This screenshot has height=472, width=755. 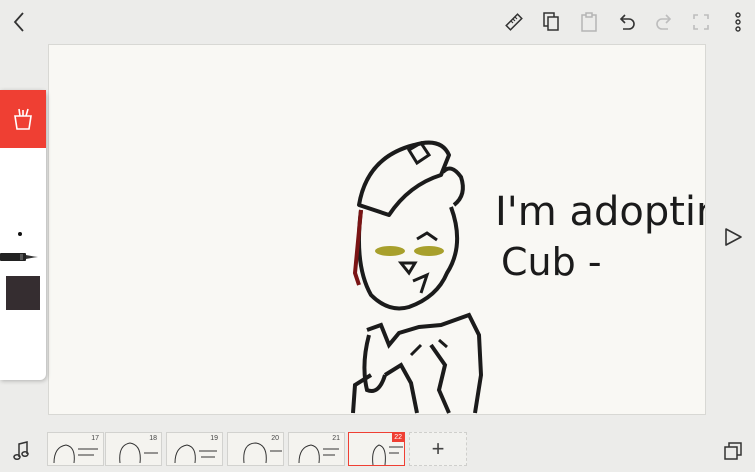 I want to click on paste-button, so click(x=589, y=22).